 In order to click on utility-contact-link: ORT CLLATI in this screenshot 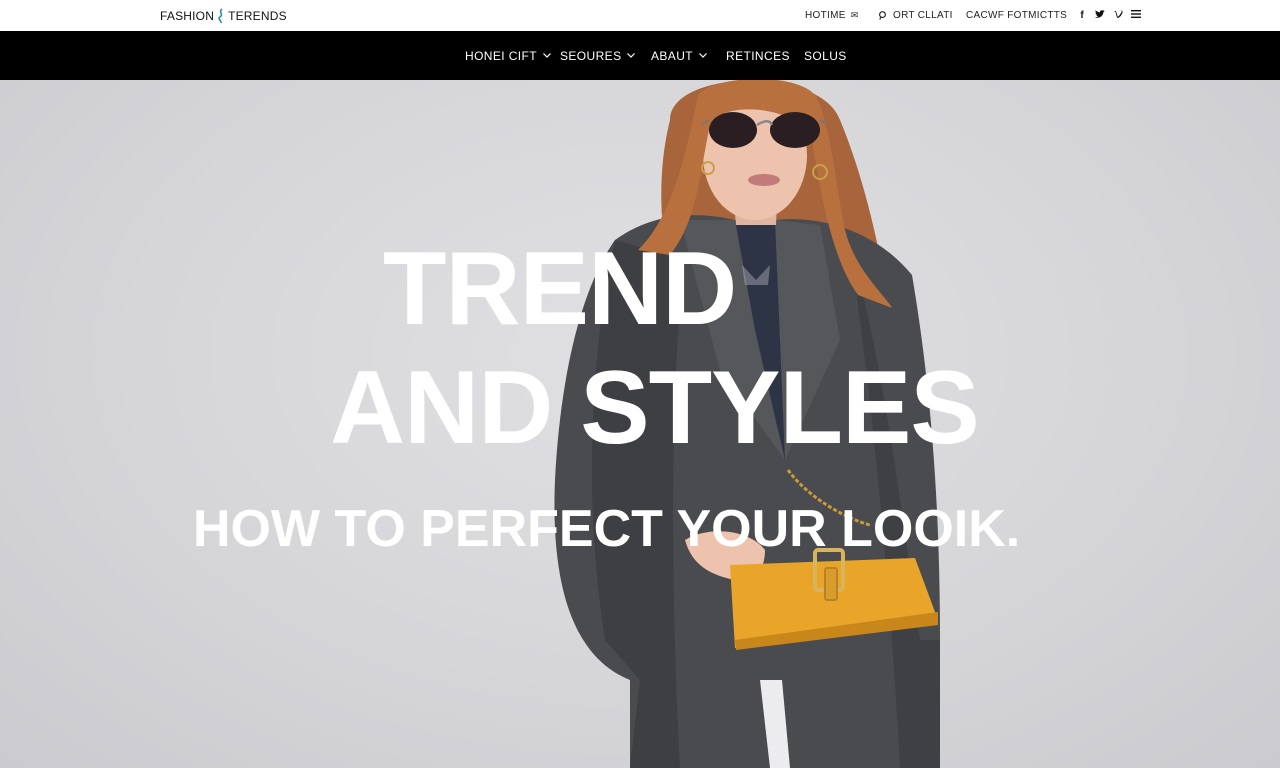, I will do `click(915, 15)`.